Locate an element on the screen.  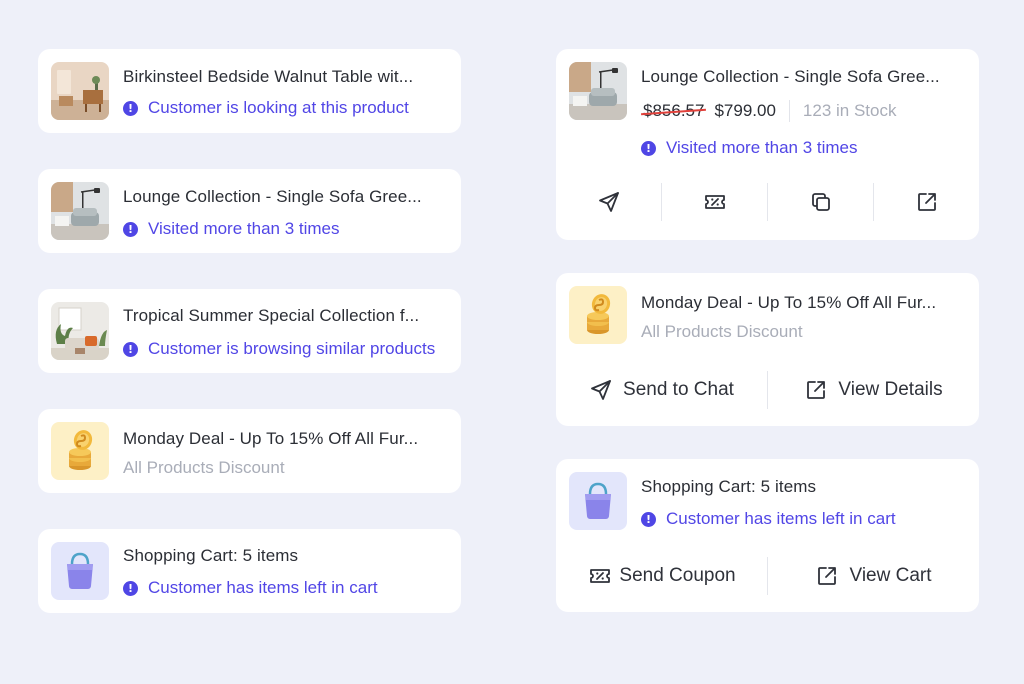
action-bar: Send Coupon View Cart is located at coordinates (767, 576).